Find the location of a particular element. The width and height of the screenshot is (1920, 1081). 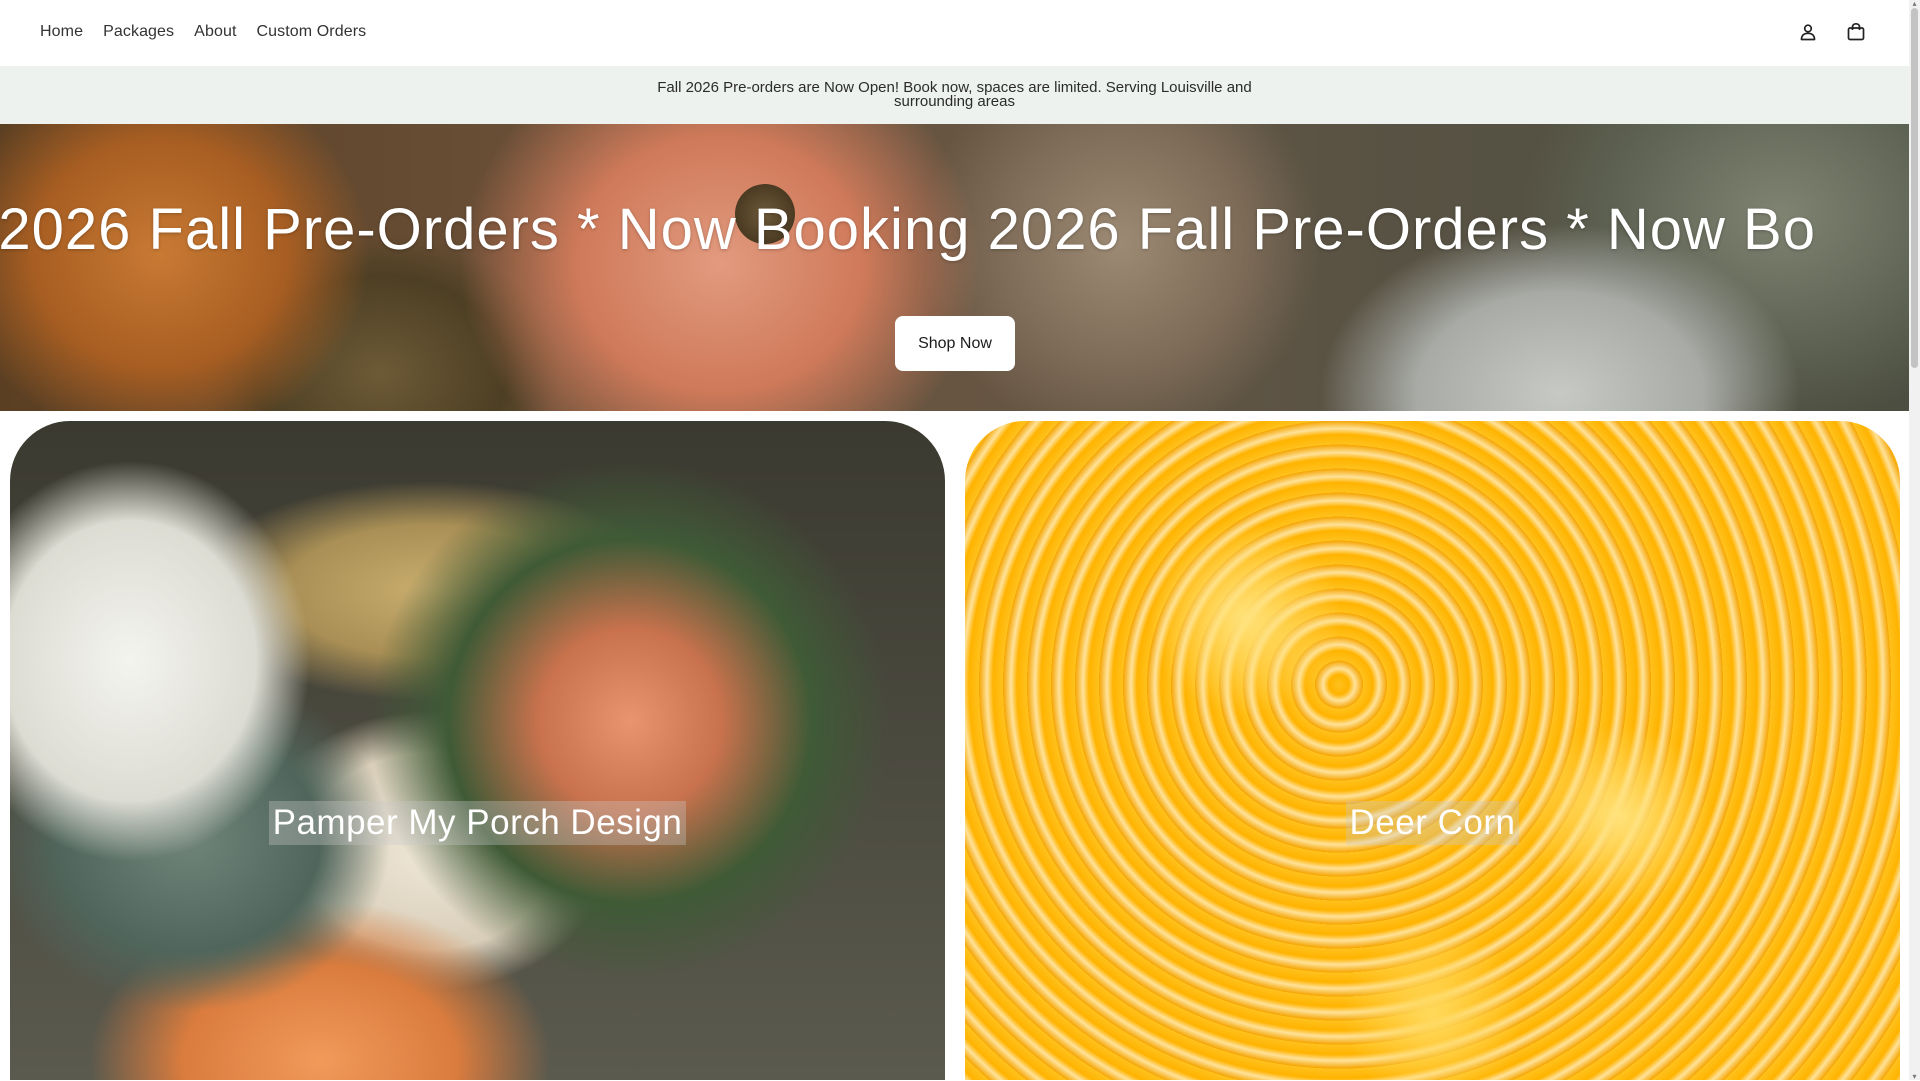

header-icons is located at coordinates (1832, 32).